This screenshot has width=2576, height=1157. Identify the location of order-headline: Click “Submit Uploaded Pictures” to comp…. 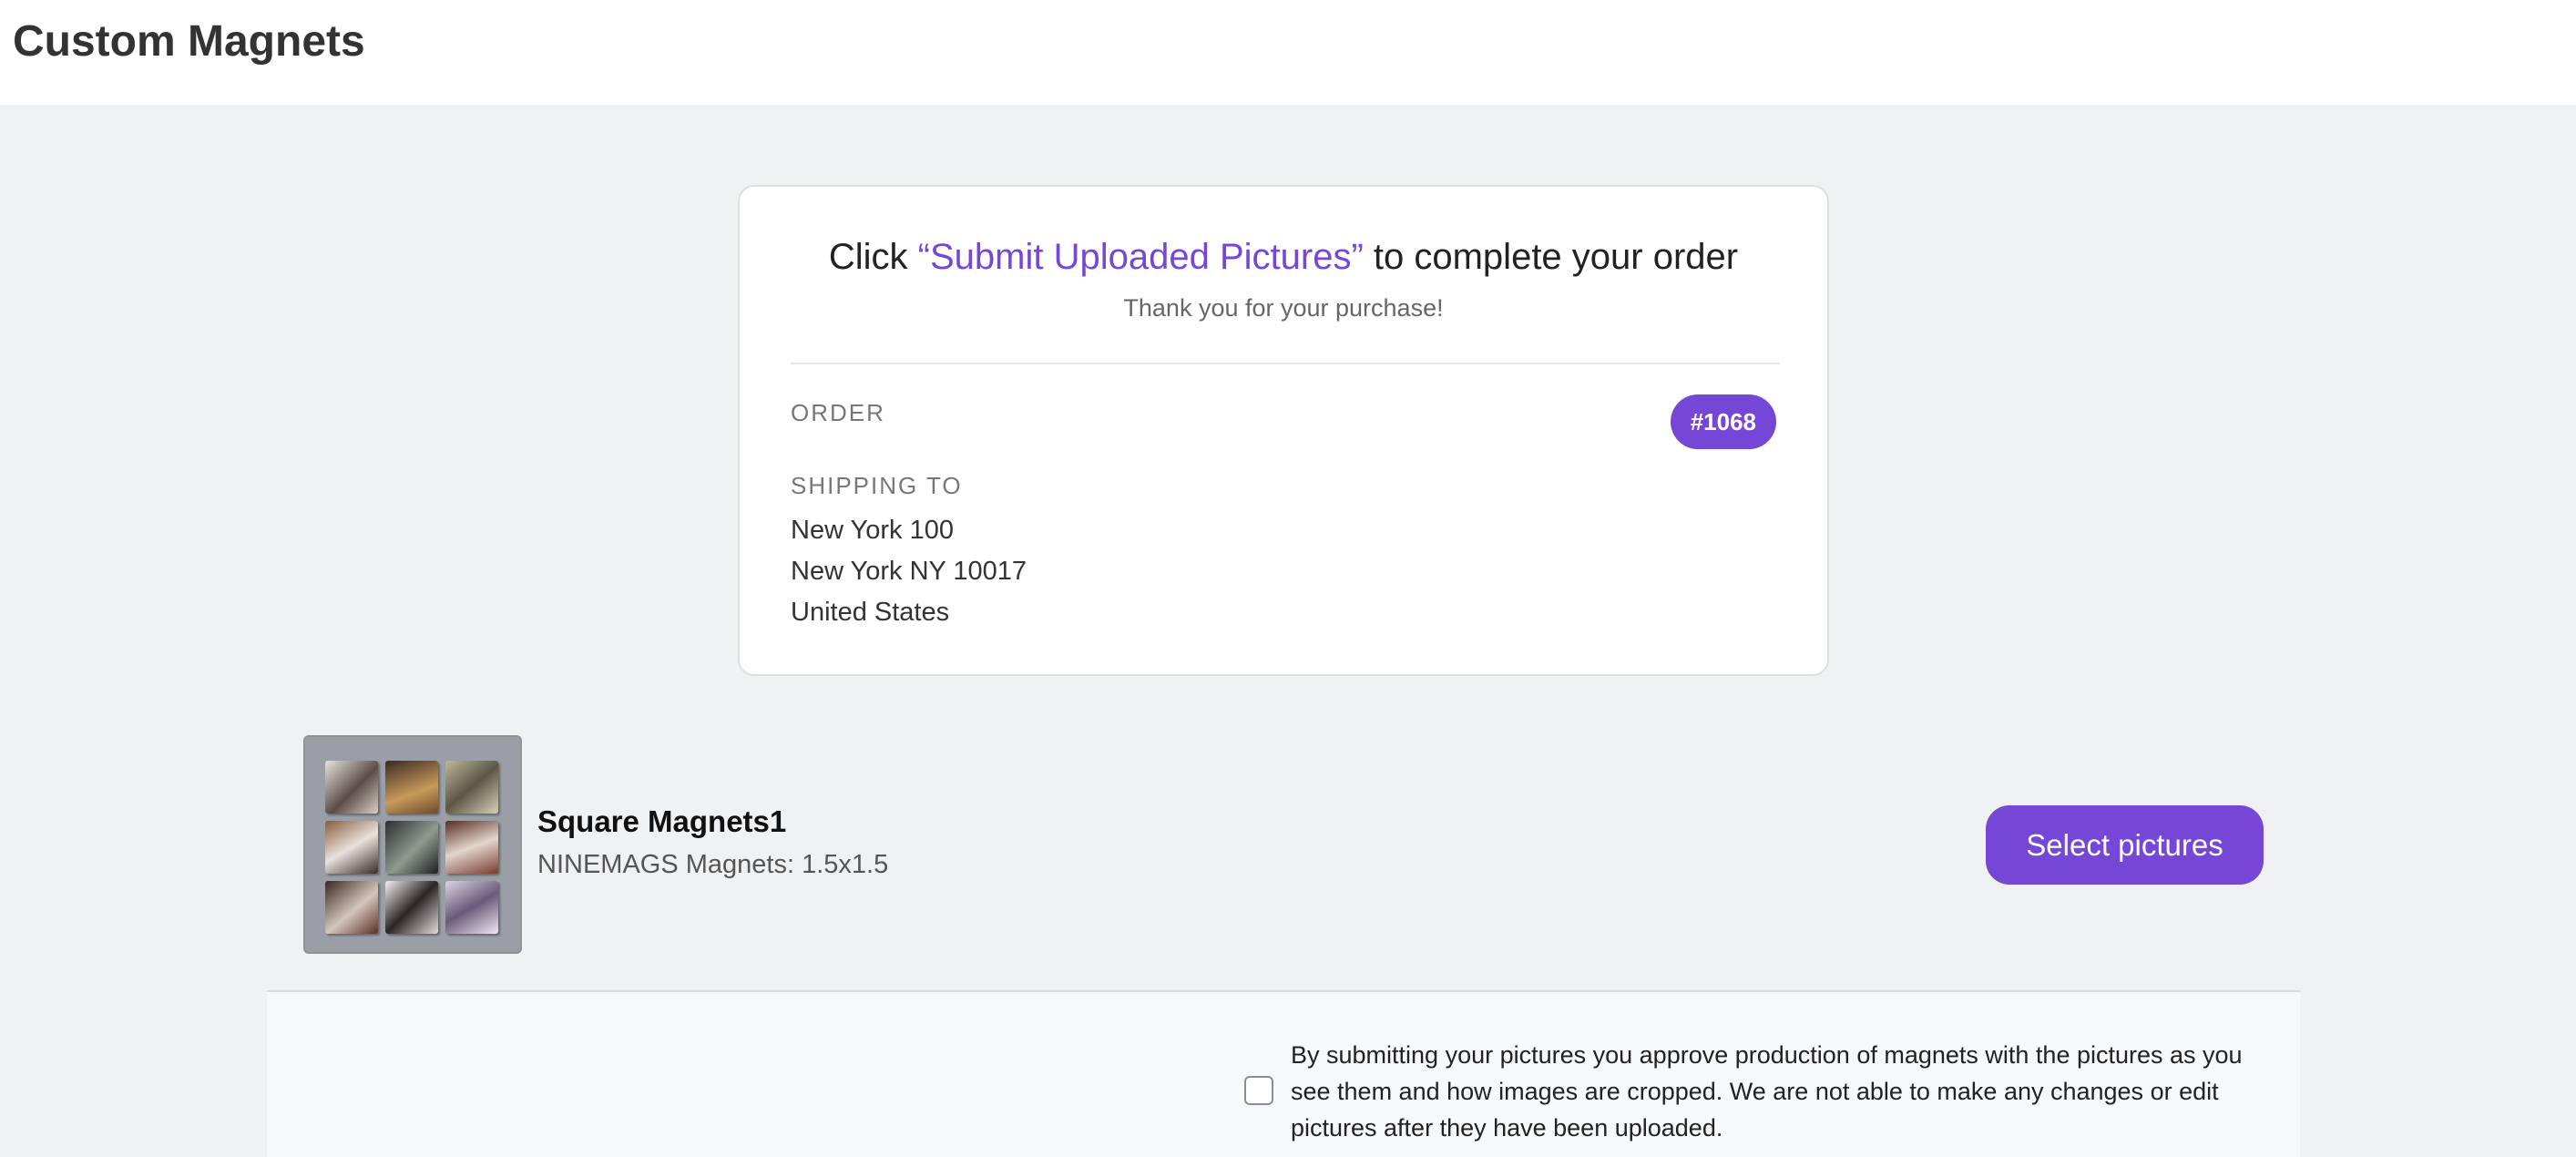
(1284, 257).